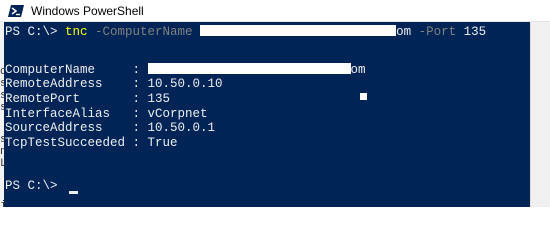  Describe the element at coordinates (475, 32) in the screenshot. I see `port-argument: 135` at that location.